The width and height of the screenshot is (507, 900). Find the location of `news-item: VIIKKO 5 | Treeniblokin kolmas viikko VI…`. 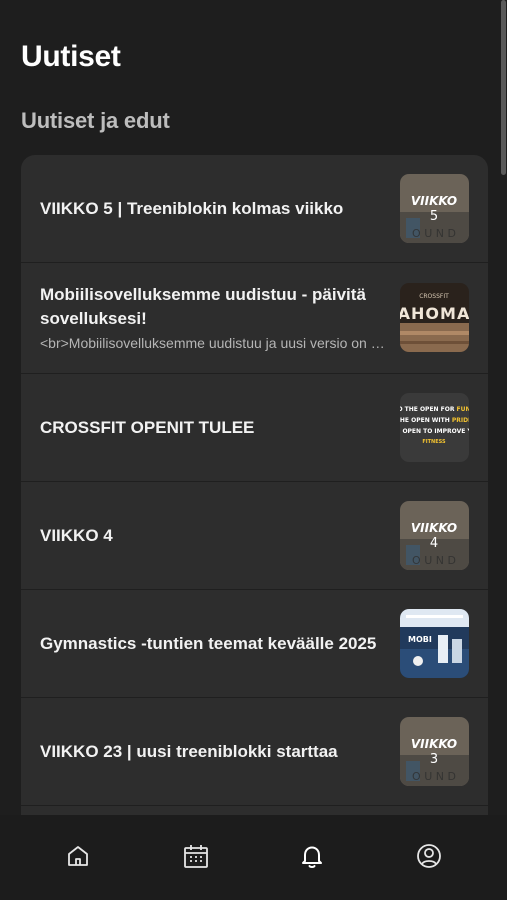

news-item: VIIKKO 5 | Treeniblokin kolmas viikko VI… is located at coordinates (254, 209).